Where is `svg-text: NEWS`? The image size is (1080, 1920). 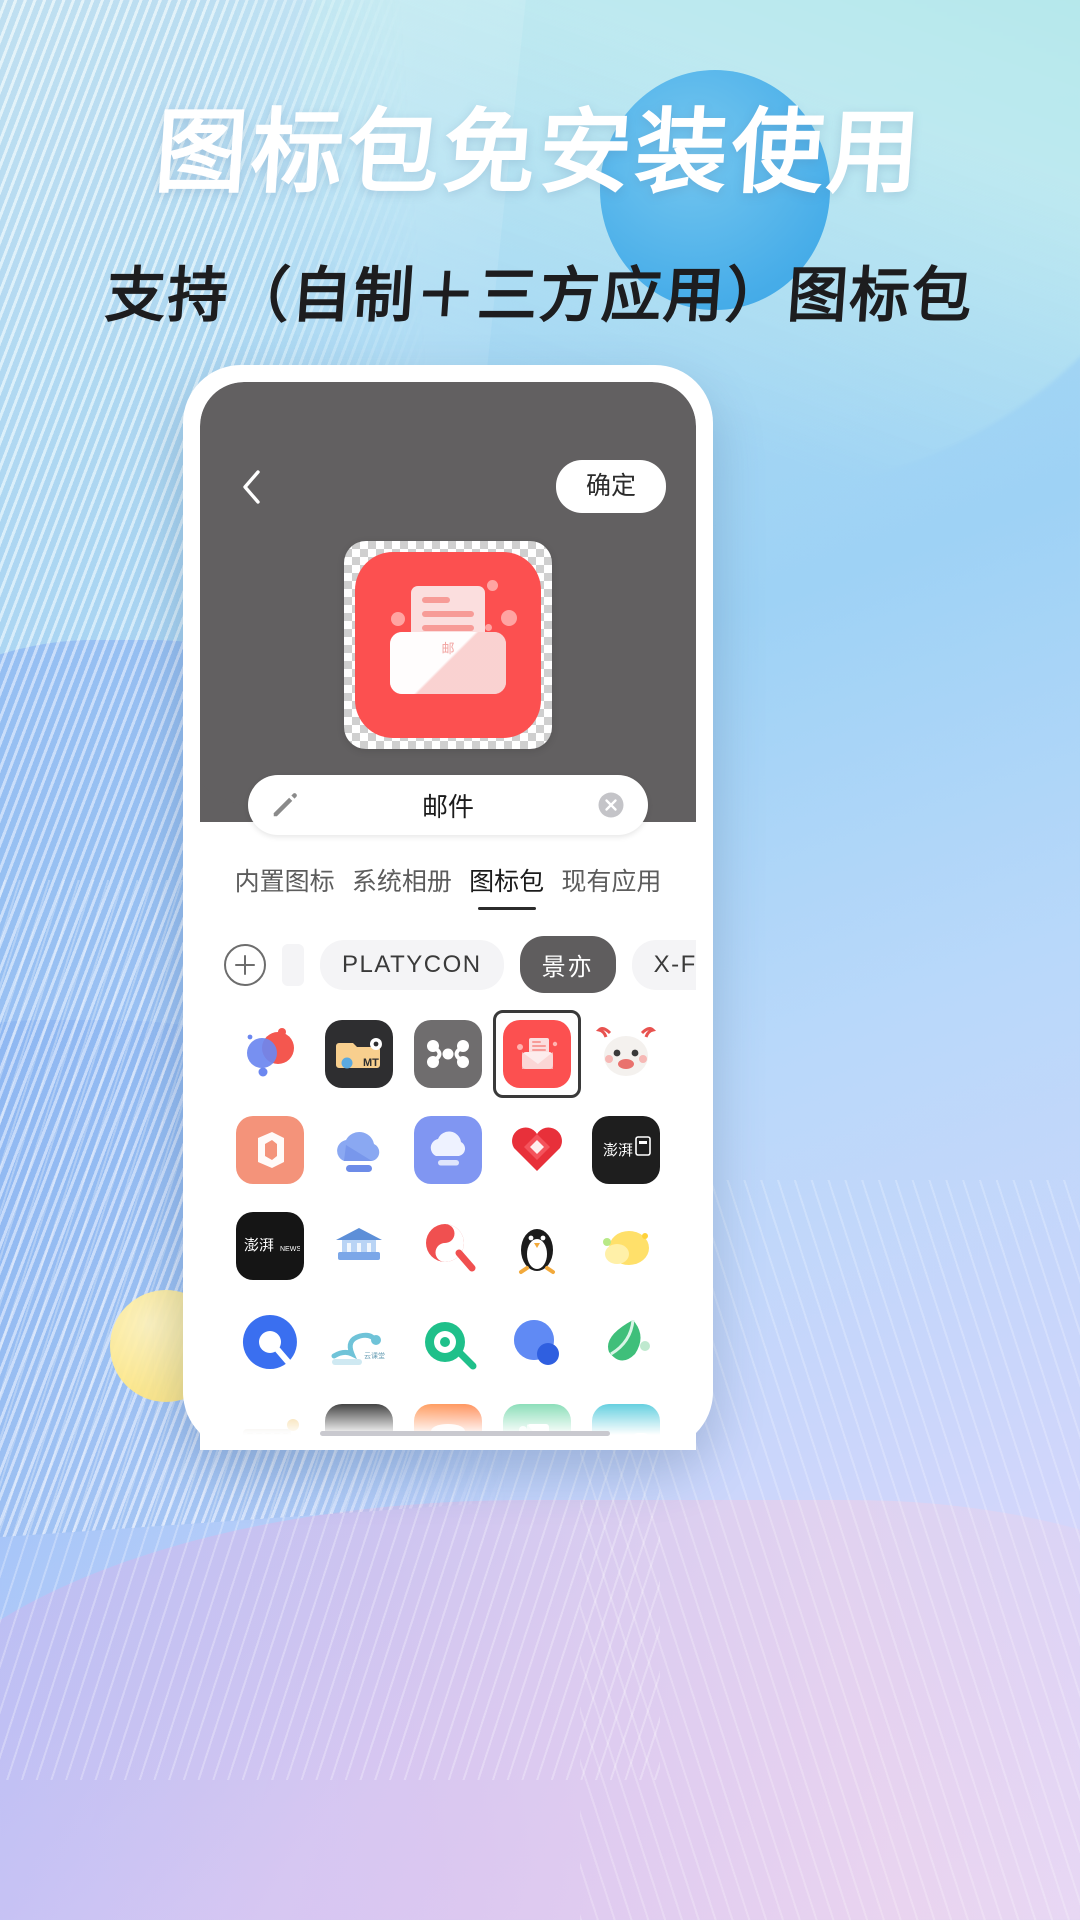
svg-text: NEWS is located at coordinates (290, 1249).